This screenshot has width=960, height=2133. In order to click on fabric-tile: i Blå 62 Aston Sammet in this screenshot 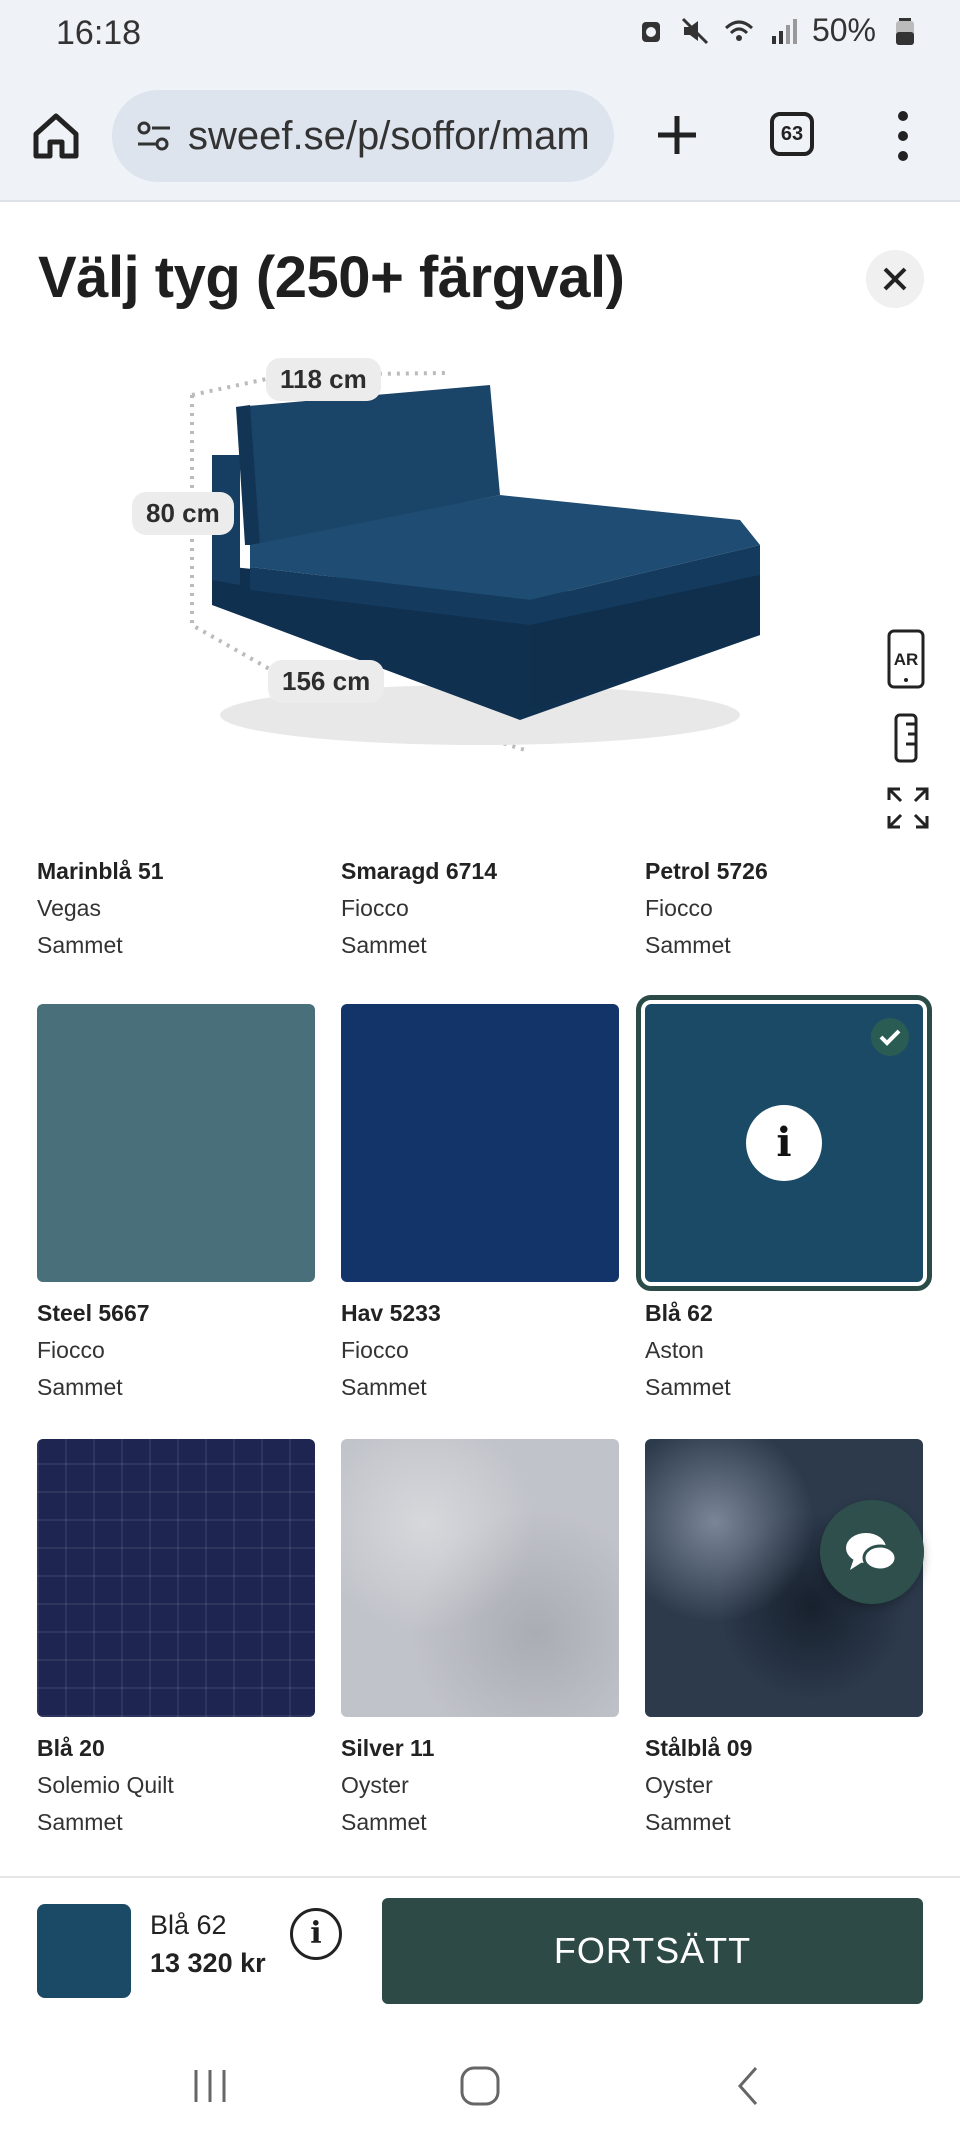, I will do `click(784, 1200)`.